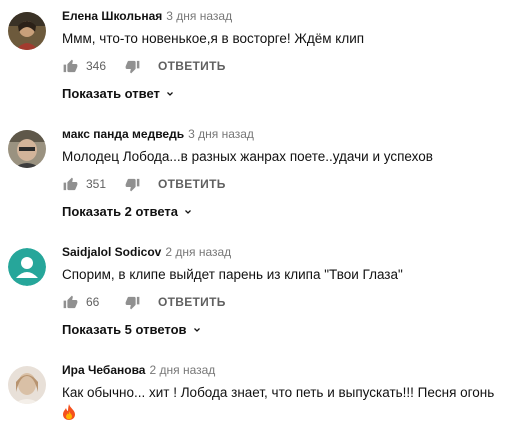 The image size is (512, 425). I want to click on default-user-icon, so click(27, 267).